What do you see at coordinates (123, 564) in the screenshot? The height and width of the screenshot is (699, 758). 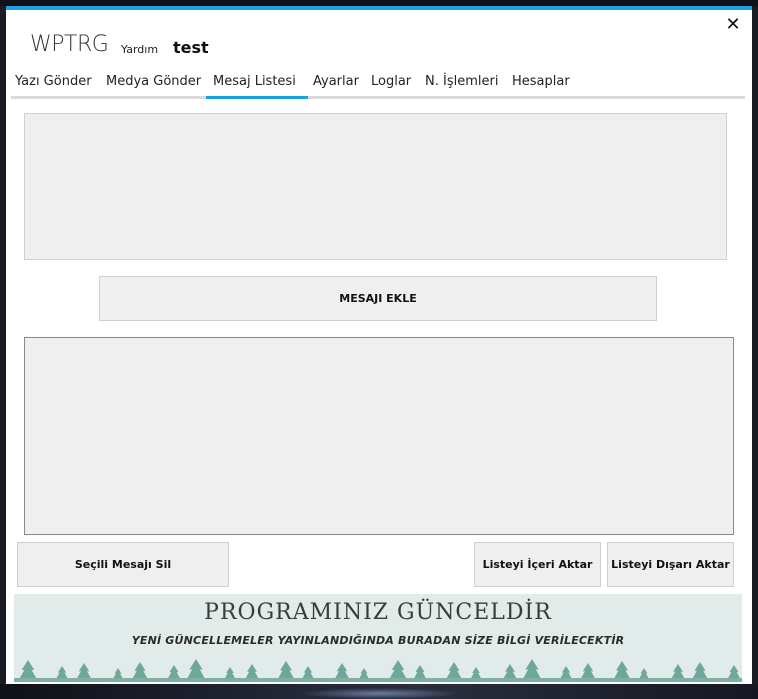 I see `delete-selected-button: Seçili Mesajı Sil` at bounding box center [123, 564].